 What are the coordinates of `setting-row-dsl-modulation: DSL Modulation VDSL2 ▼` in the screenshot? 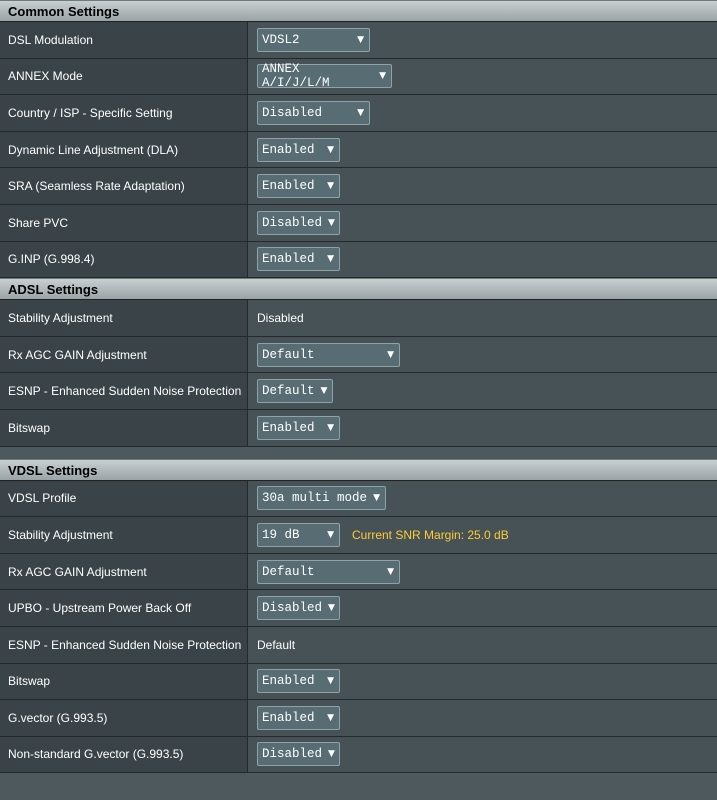 It's located at (358, 40).